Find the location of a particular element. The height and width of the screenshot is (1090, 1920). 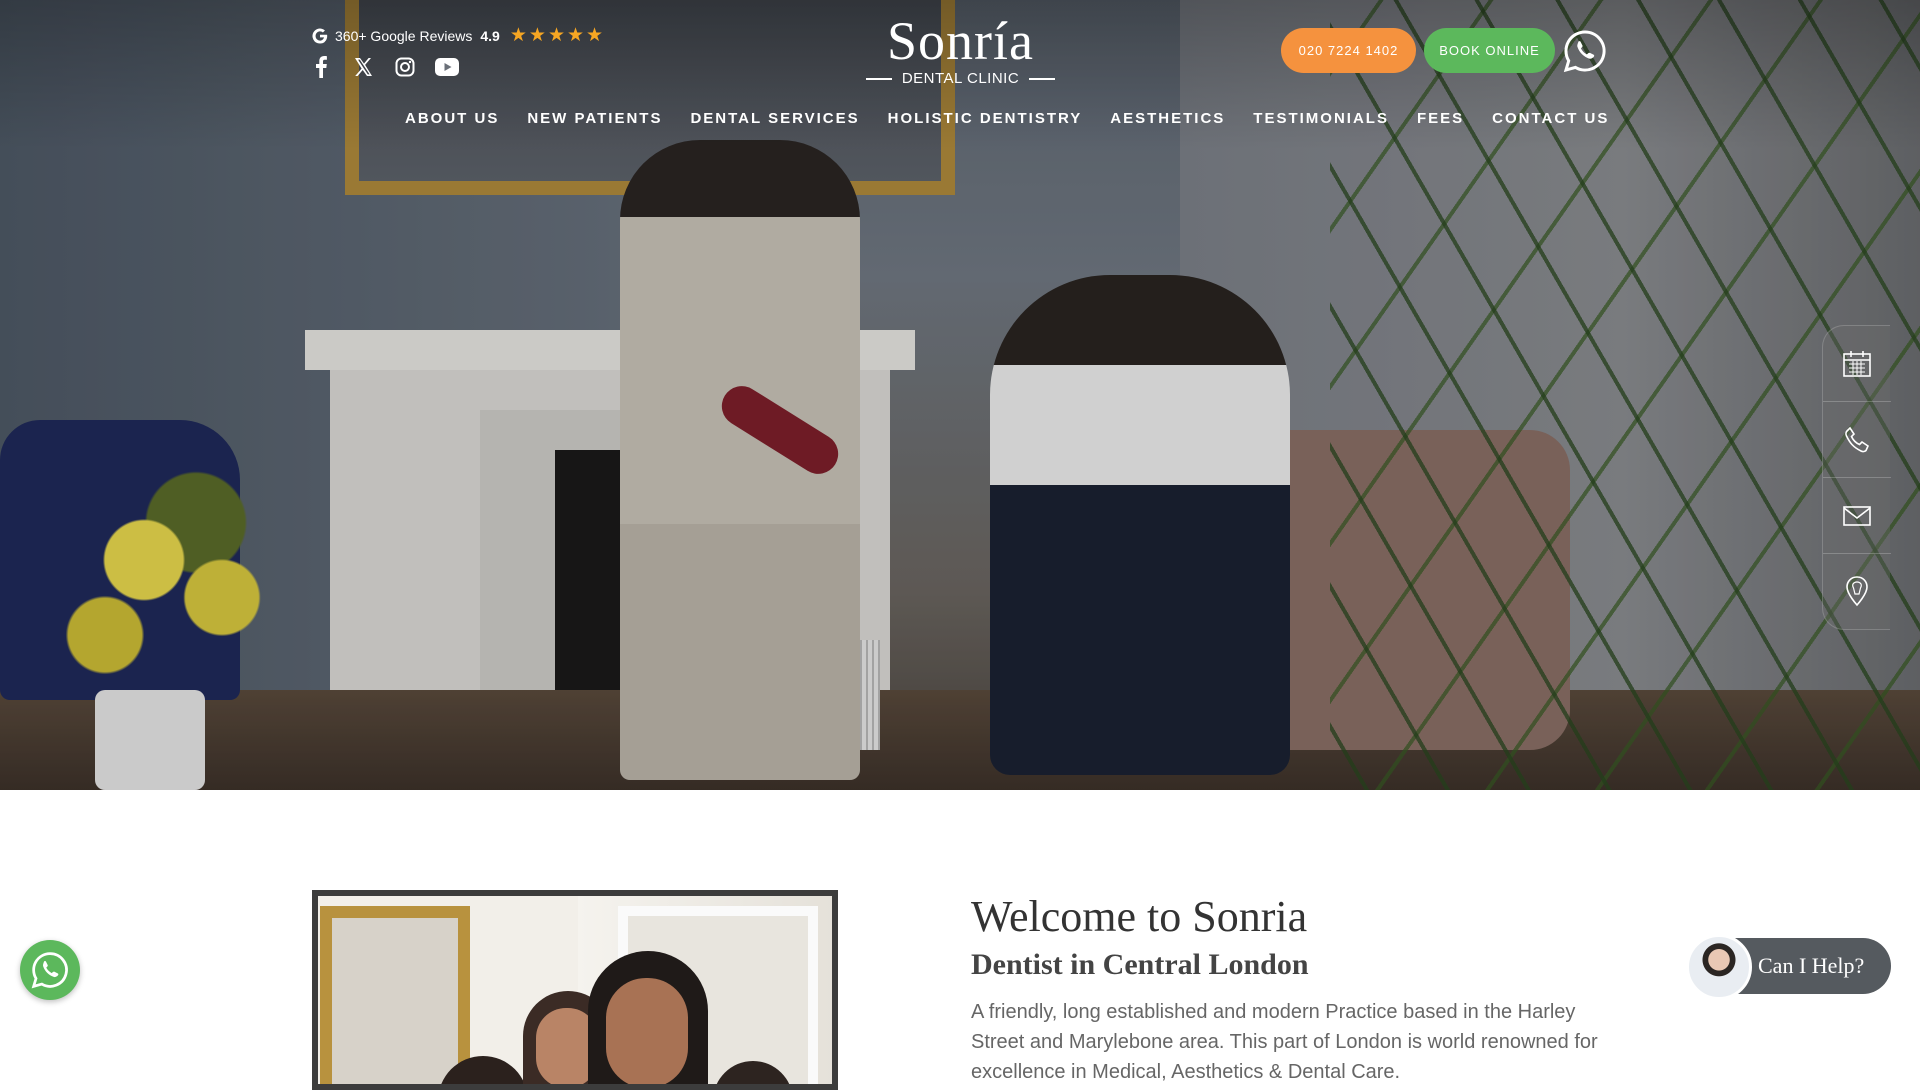

nav-aesthetics: AESTHETICS is located at coordinates (1167, 118).